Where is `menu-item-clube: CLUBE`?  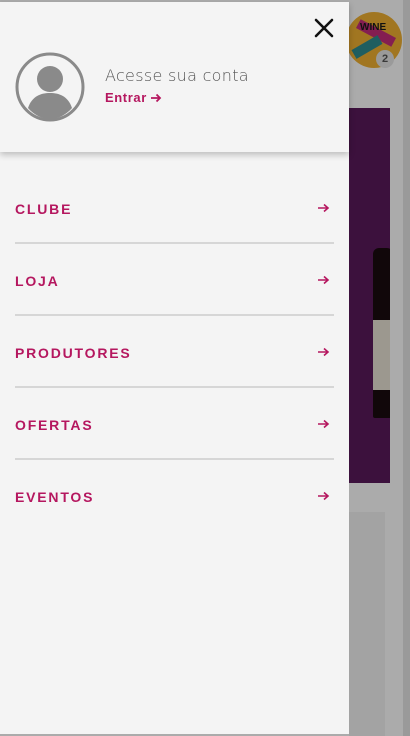
menu-item-clube: CLUBE is located at coordinates (174, 208).